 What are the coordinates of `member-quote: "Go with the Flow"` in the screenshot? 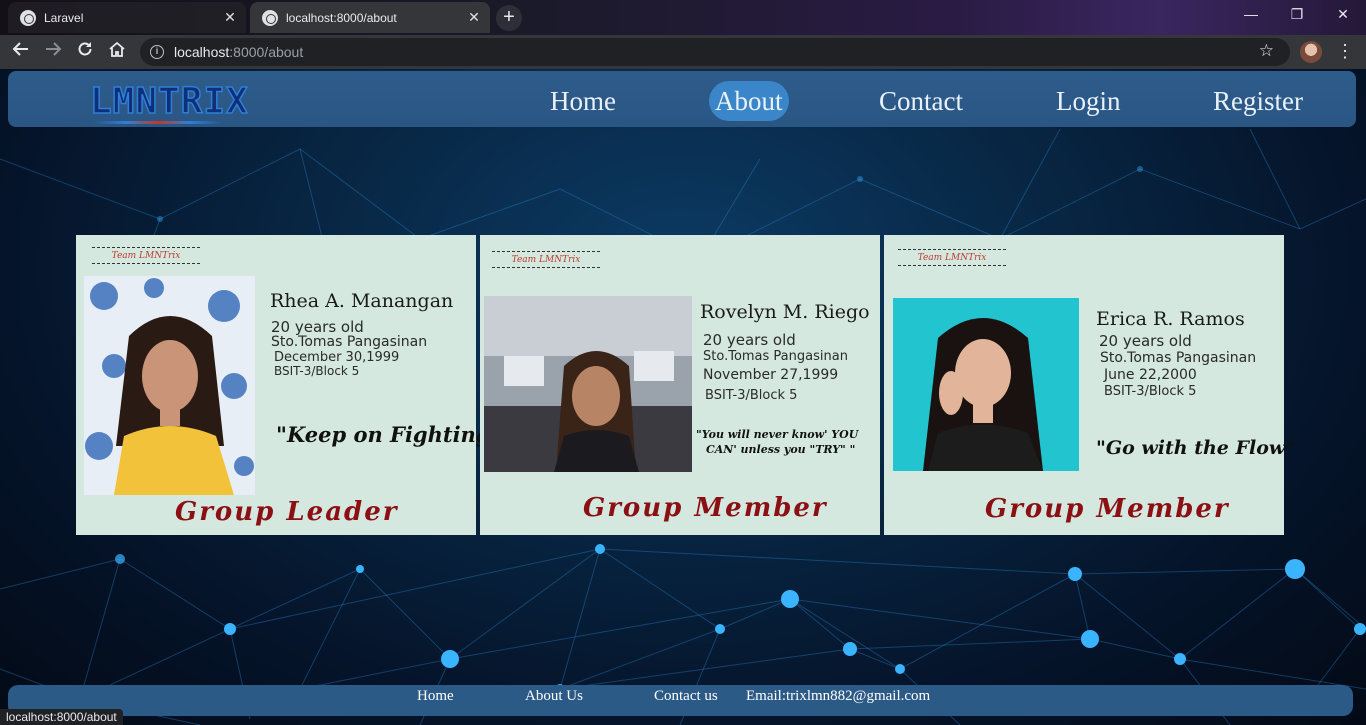 It's located at (1196, 448).